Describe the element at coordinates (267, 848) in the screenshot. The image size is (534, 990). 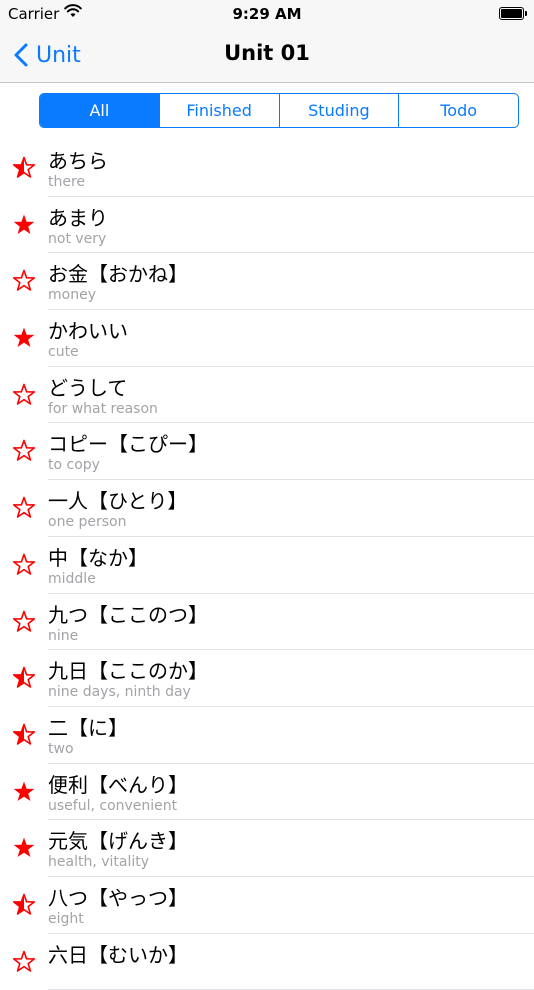
I see `list-item: 元気【げんき】 health, vitality` at that location.